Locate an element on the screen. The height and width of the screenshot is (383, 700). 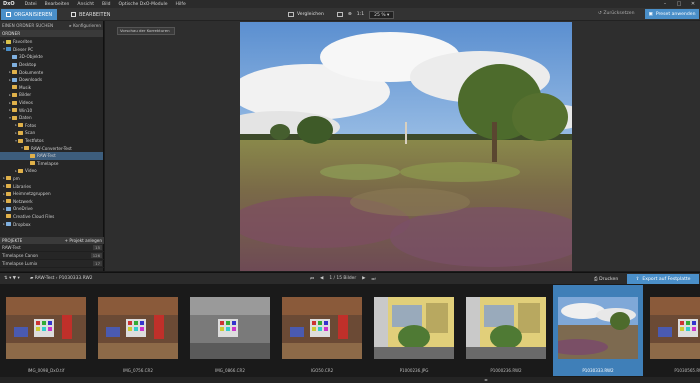
breadcrumb-folder: RAW-Test is located at coordinates (45, 278).